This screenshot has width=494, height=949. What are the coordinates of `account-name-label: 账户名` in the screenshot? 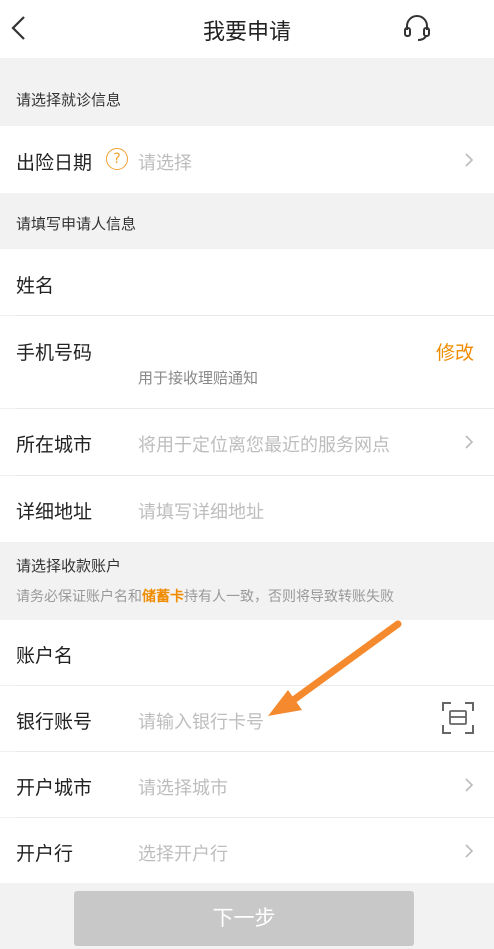 It's located at (45, 656).